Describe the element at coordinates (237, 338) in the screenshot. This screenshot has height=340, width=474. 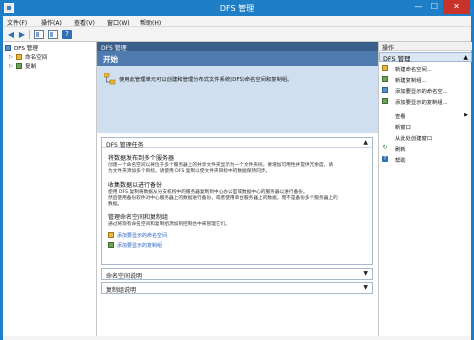
I see `status-bar` at that location.